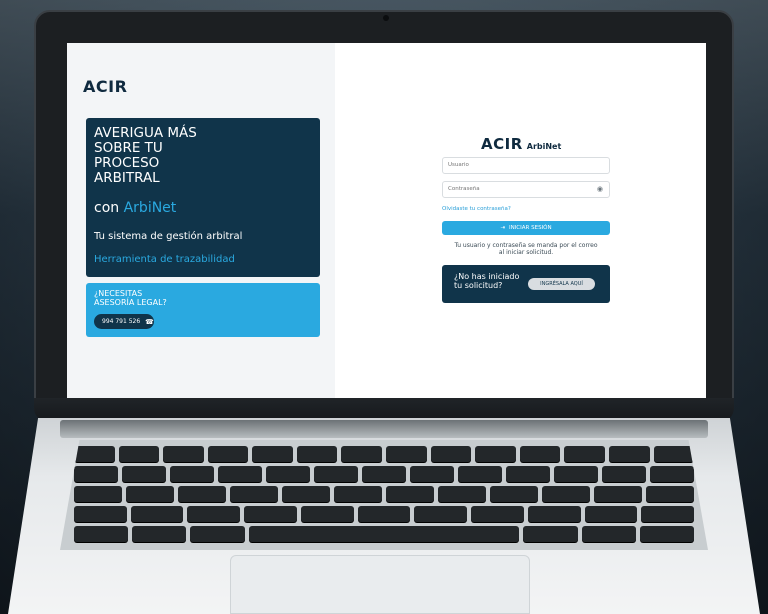 The width and height of the screenshot is (768, 614). Describe the element at coordinates (526, 252) in the screenshot. I see `login-note-line: al iniciar solicitud.` at that location.